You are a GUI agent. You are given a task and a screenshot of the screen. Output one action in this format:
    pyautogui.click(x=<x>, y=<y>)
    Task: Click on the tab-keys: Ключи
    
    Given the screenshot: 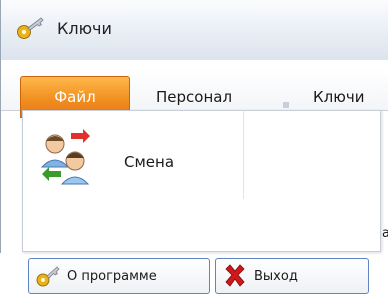 What is the action you would take?
    pyautogui.click(x=338, y=97)
    